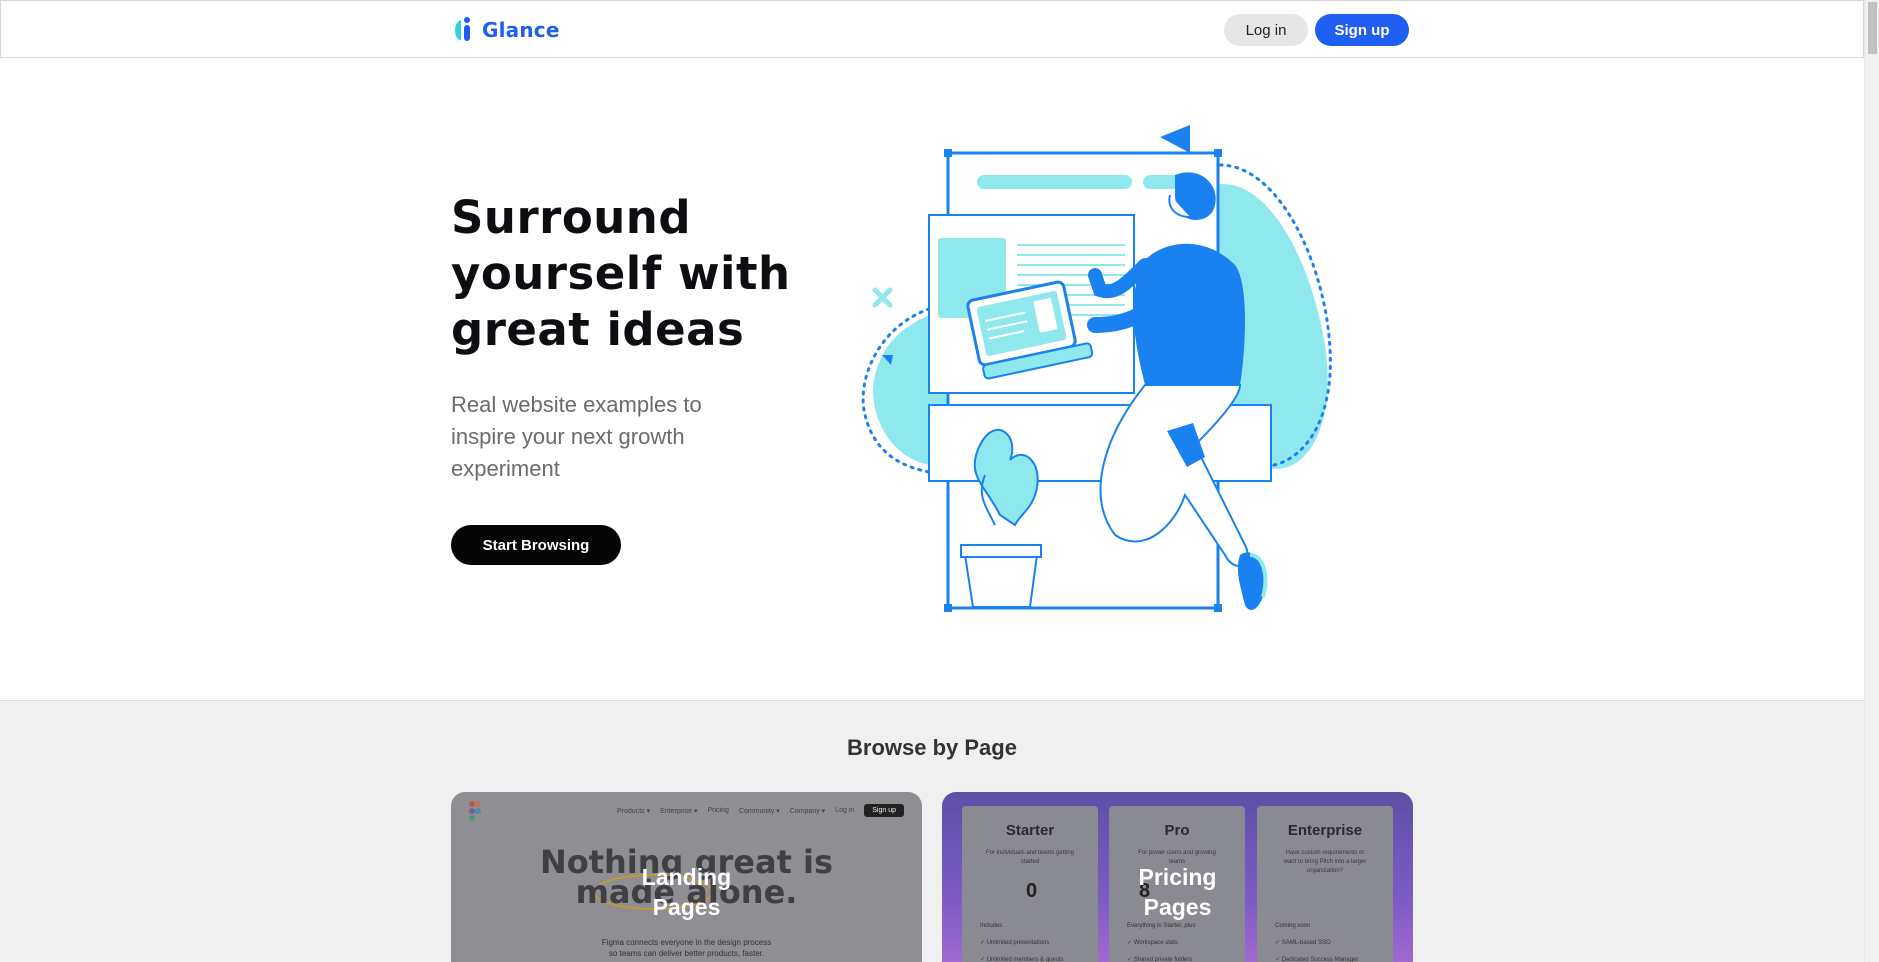 This screenshot has width=1879, height=962. What do you see at coordinates (882, 297) in the screenshot?
I see `x-mark-shape` at bounding box center [882, 297].